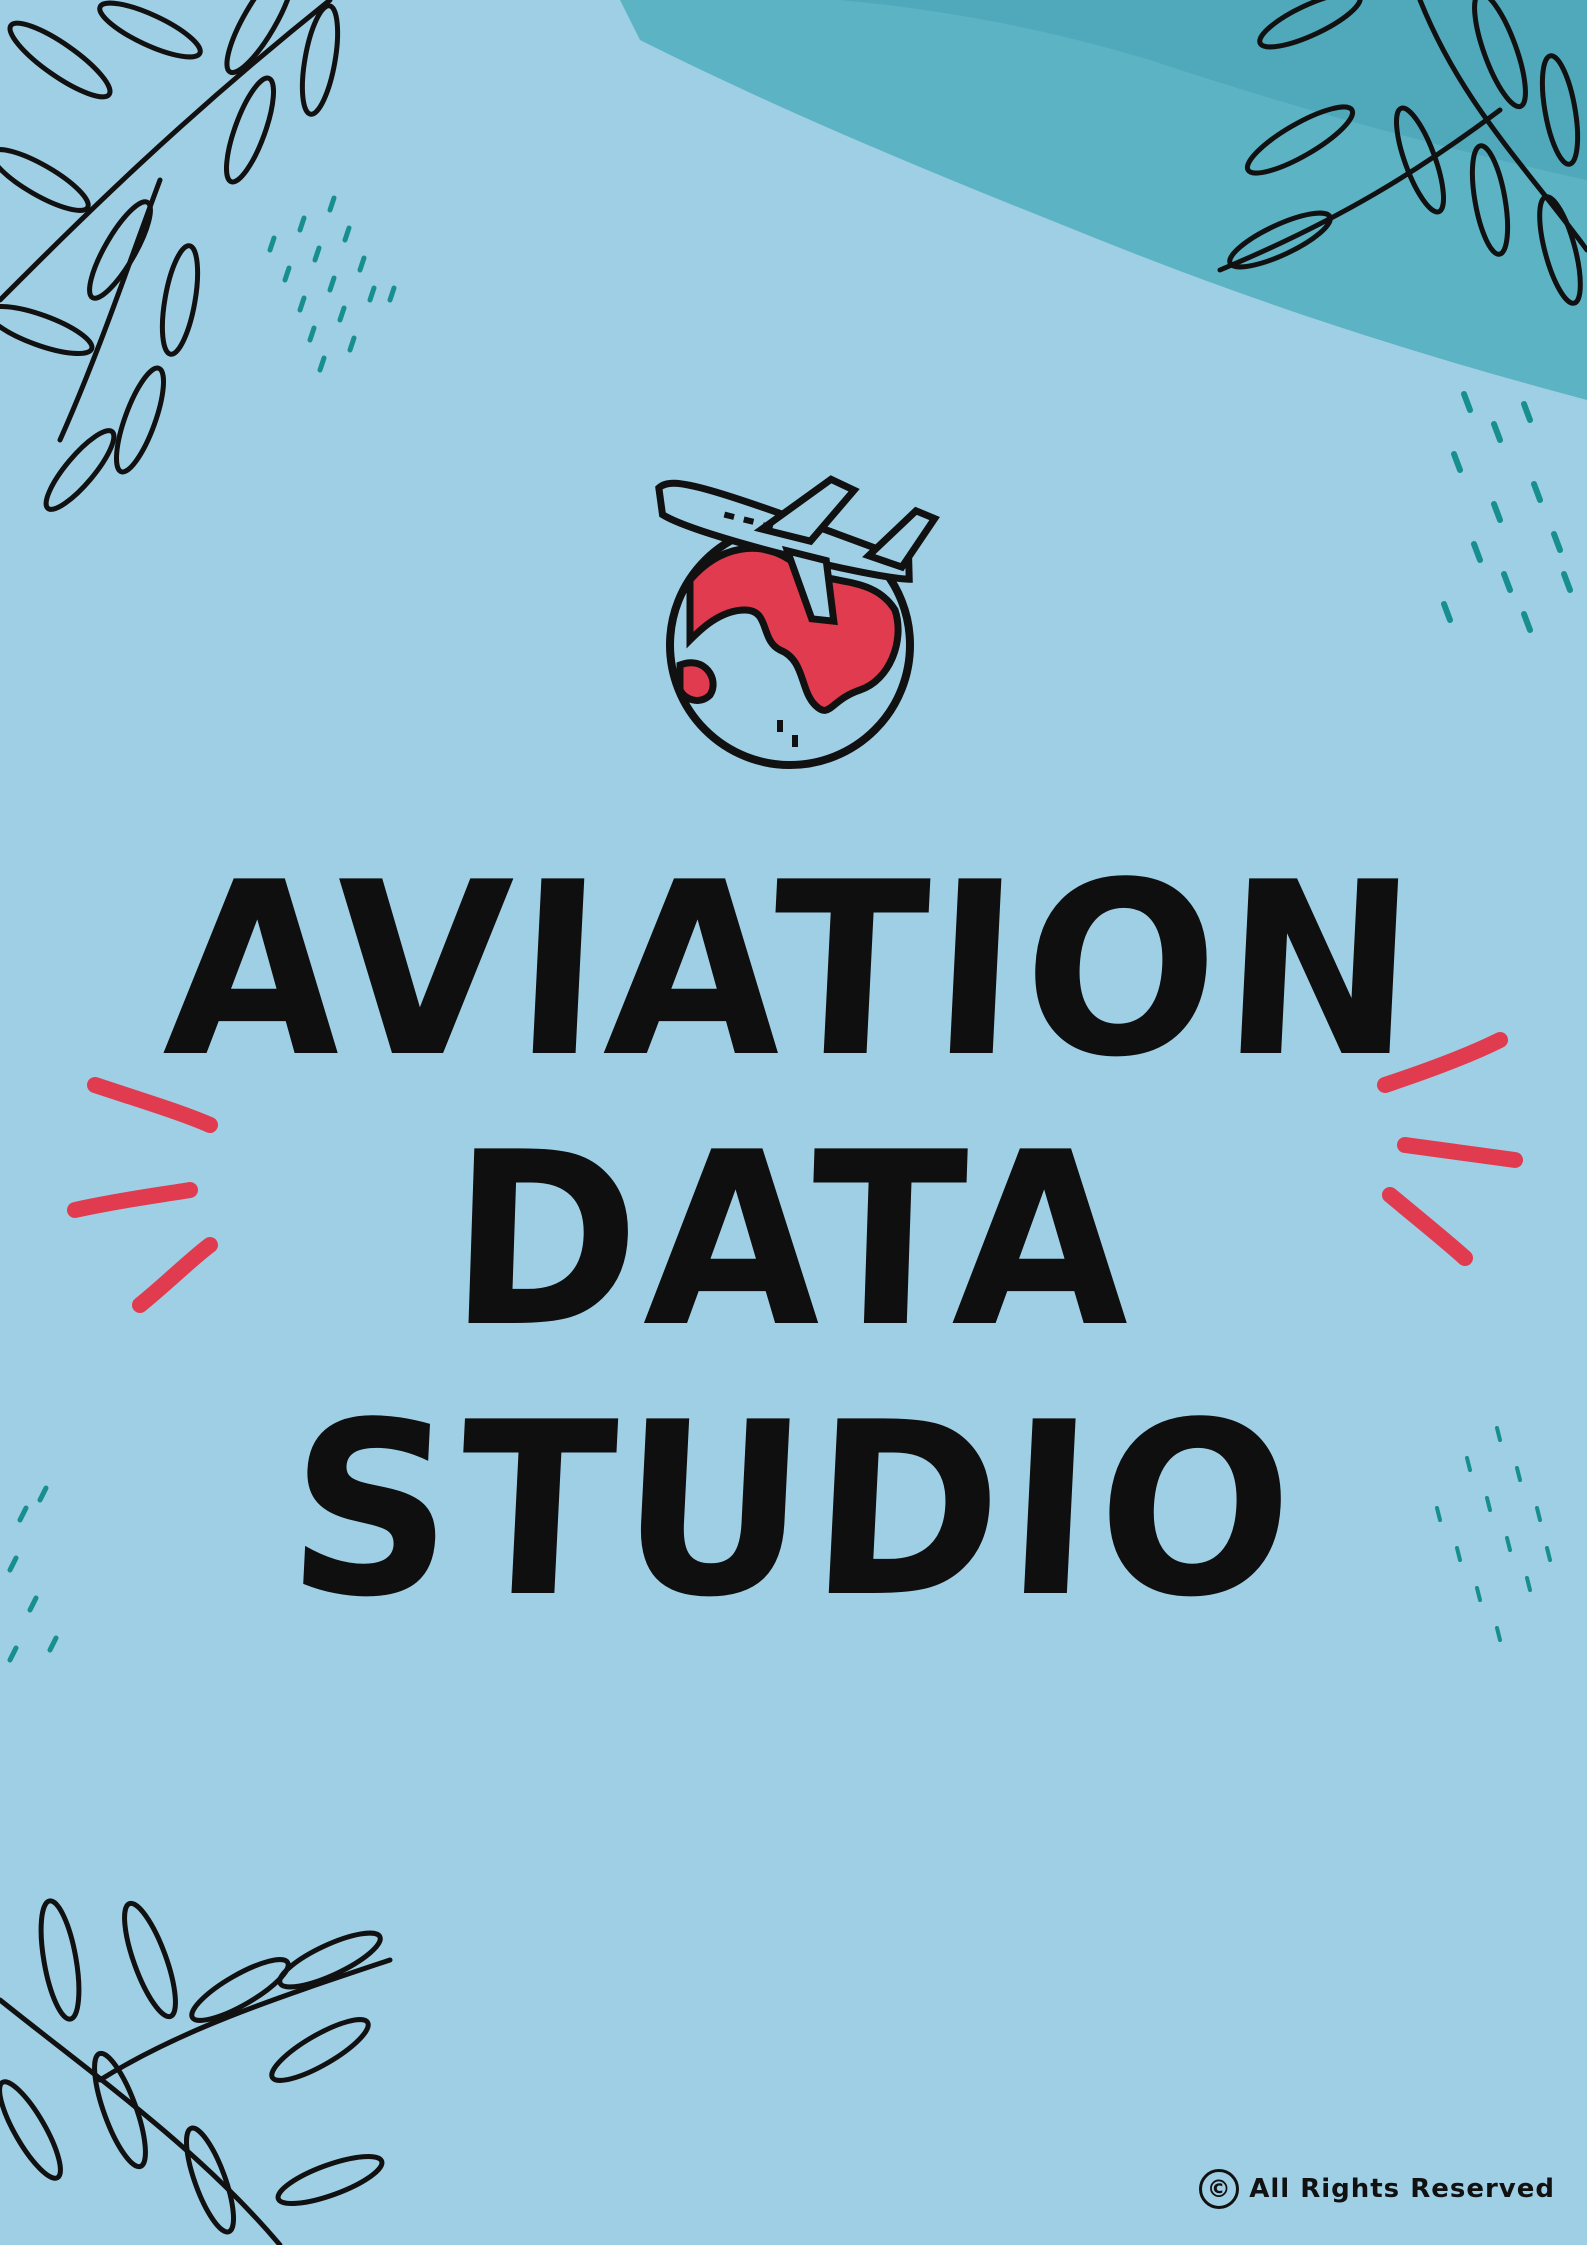 This screenshot has width=1587, height=2245. I want to click on copyright-icon: ©, so click(1219, 2189).